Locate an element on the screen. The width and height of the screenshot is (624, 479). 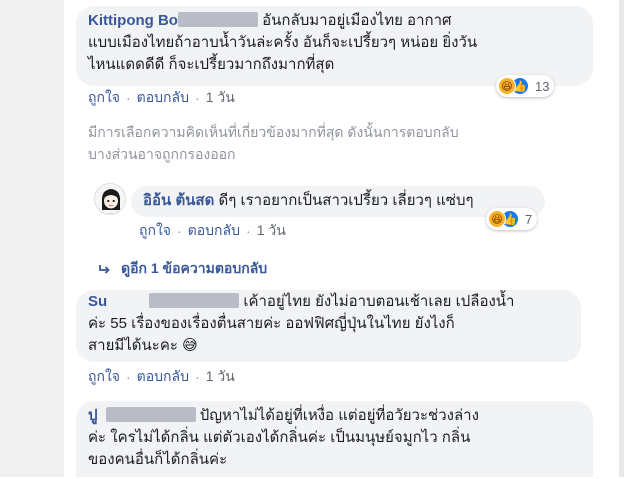
reply-text: ดีๆ เราอยากเป็นสาวเปรี้ยว เลี่ยวๆ แซ่บๆ is located at coordinates (346, 200).